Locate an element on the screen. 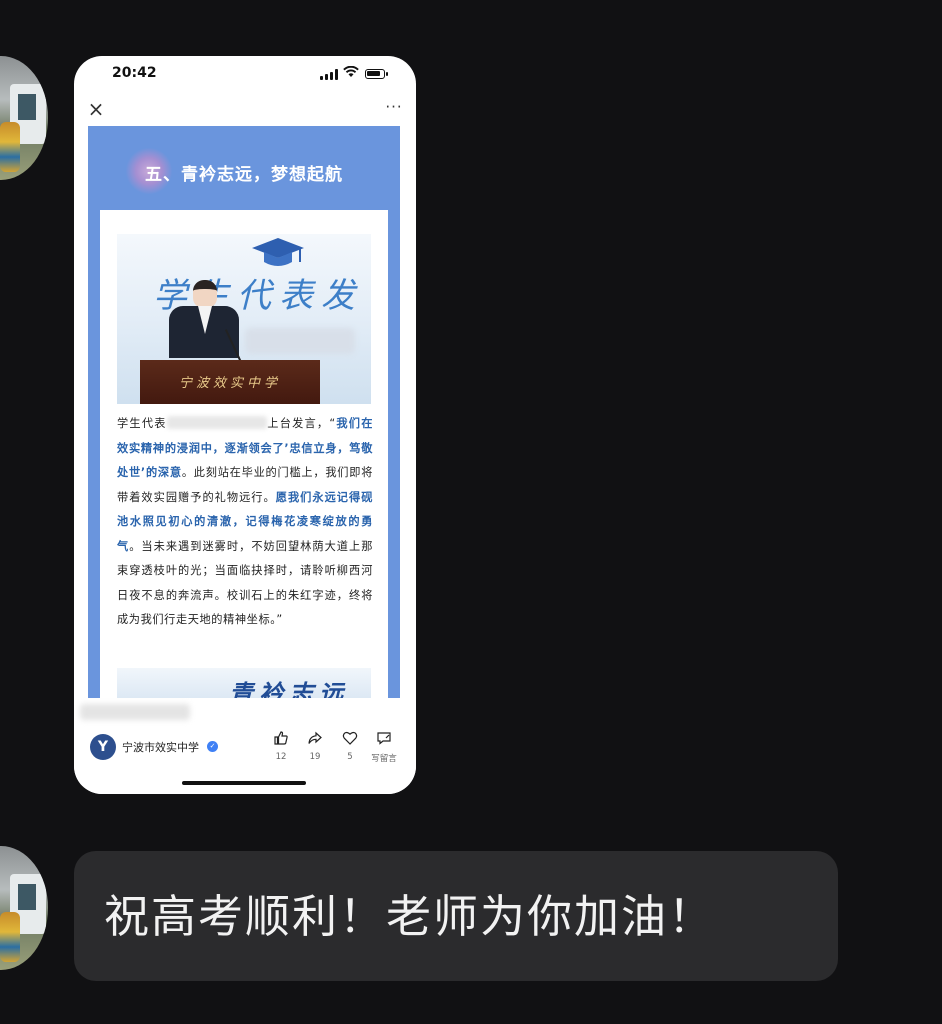  favorite-button: 5 is located at coordinates (350, 746).